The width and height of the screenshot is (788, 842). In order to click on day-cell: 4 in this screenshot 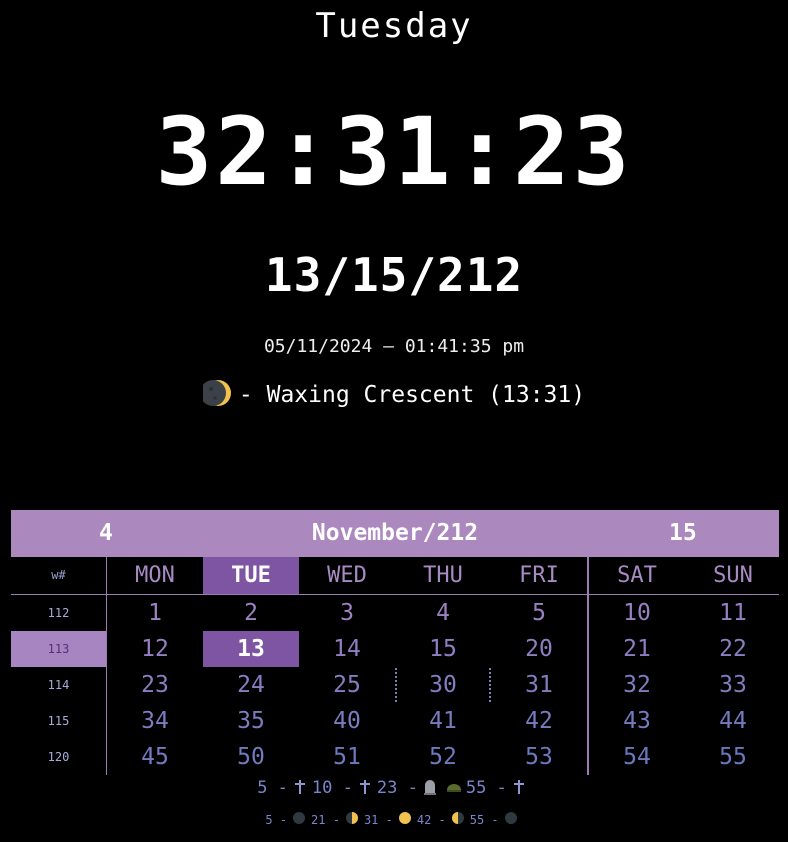, I will do `click(443, 613)`.